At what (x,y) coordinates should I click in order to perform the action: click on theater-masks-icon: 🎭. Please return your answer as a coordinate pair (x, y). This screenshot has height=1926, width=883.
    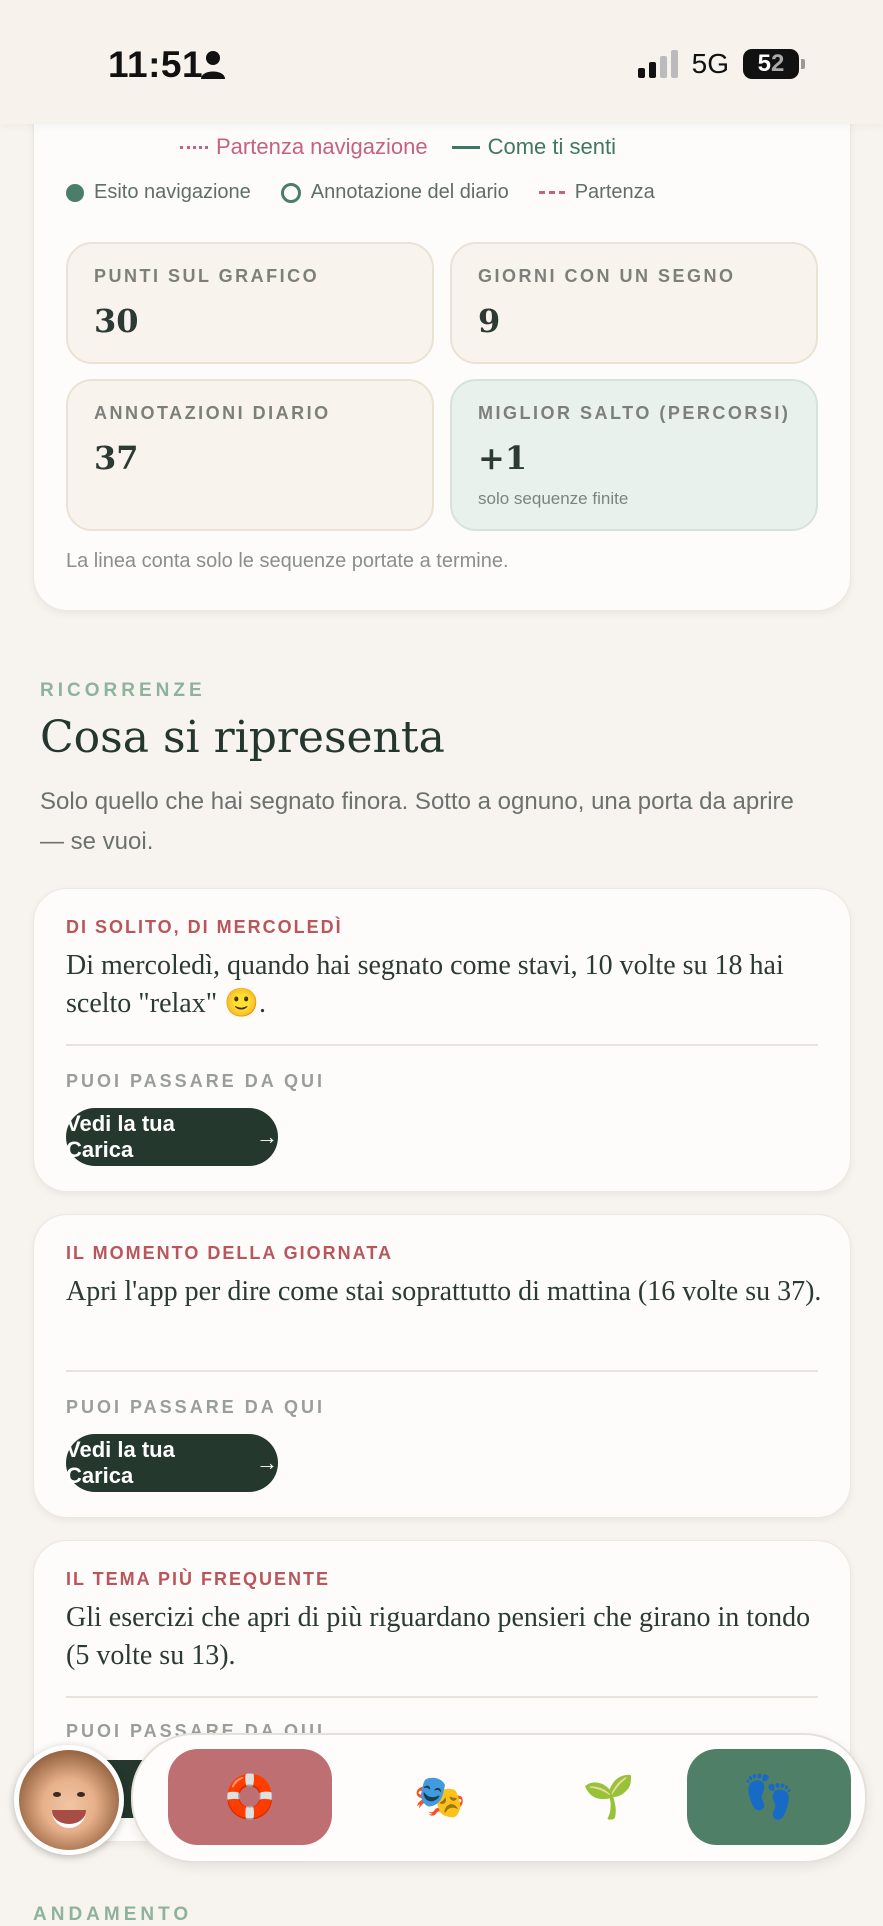
    Looking at the image, I should click on (440, 1796).